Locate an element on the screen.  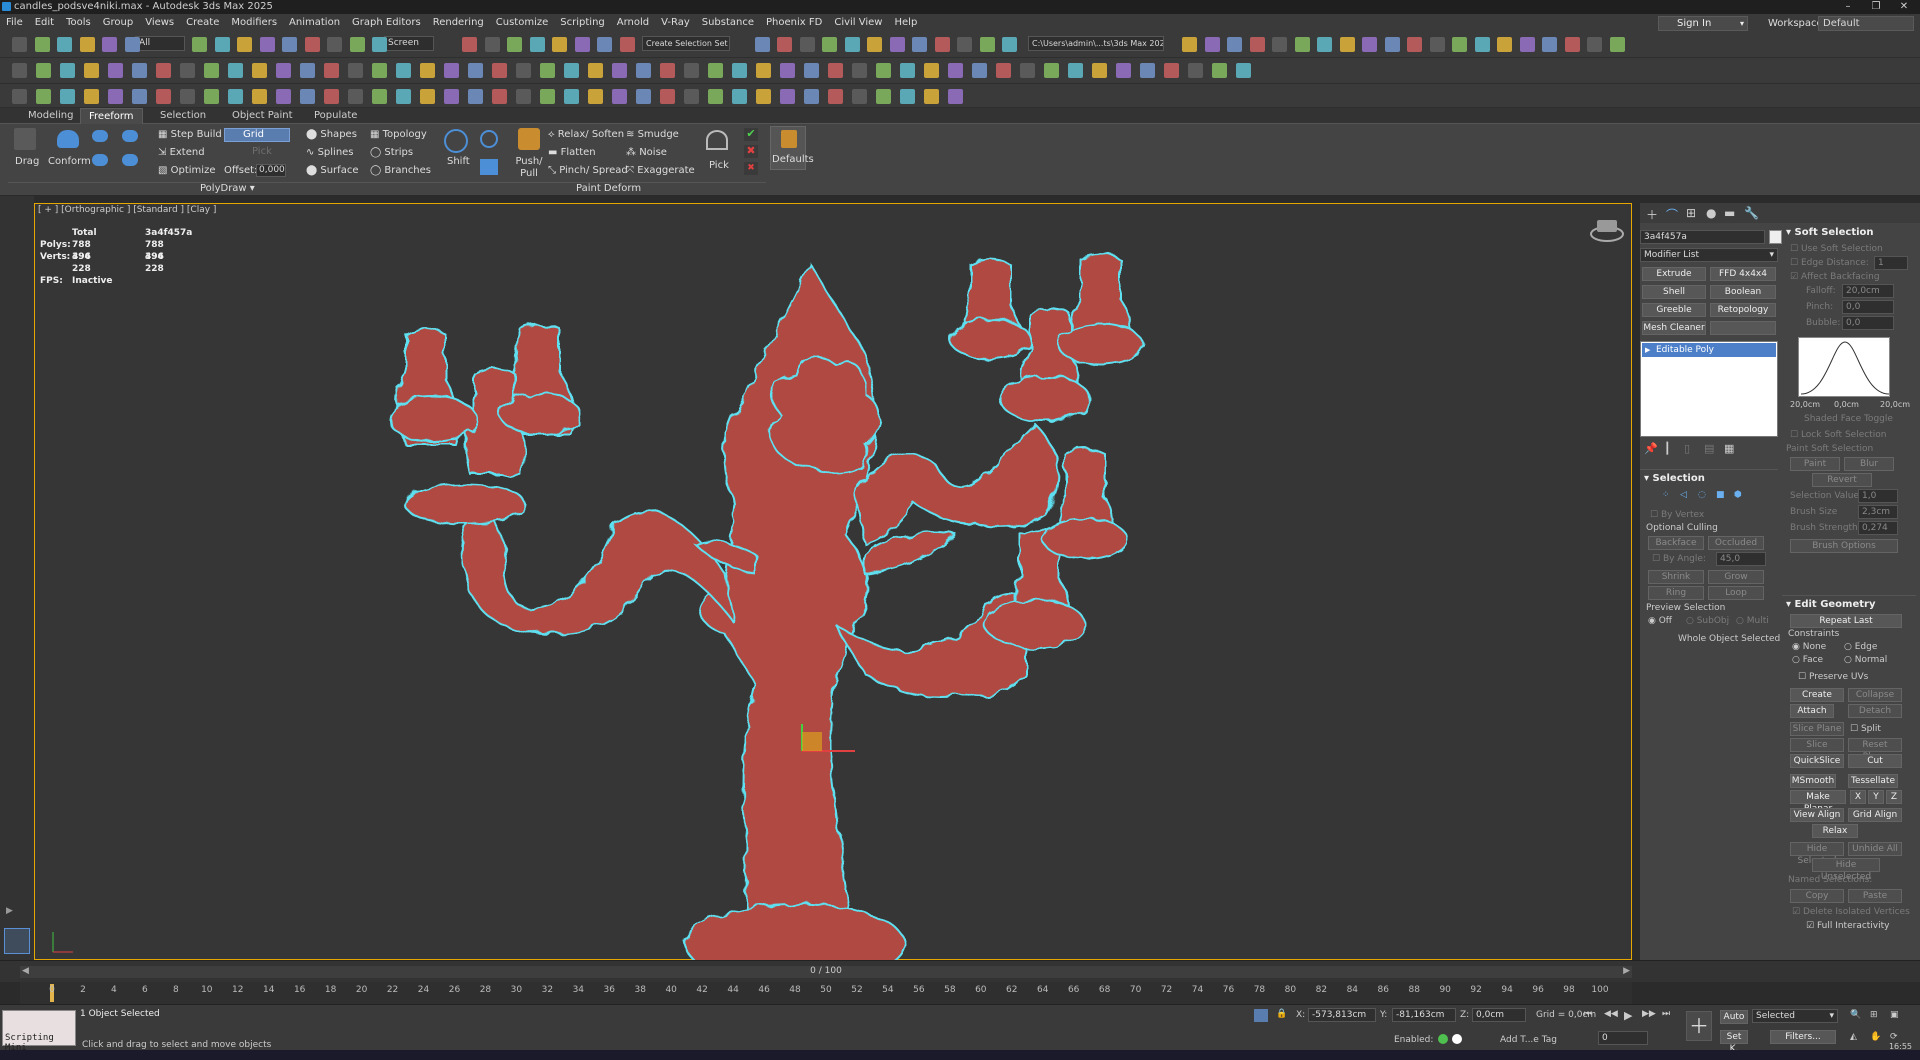
grow-button: Grow is located at coordinates (1736, 577).